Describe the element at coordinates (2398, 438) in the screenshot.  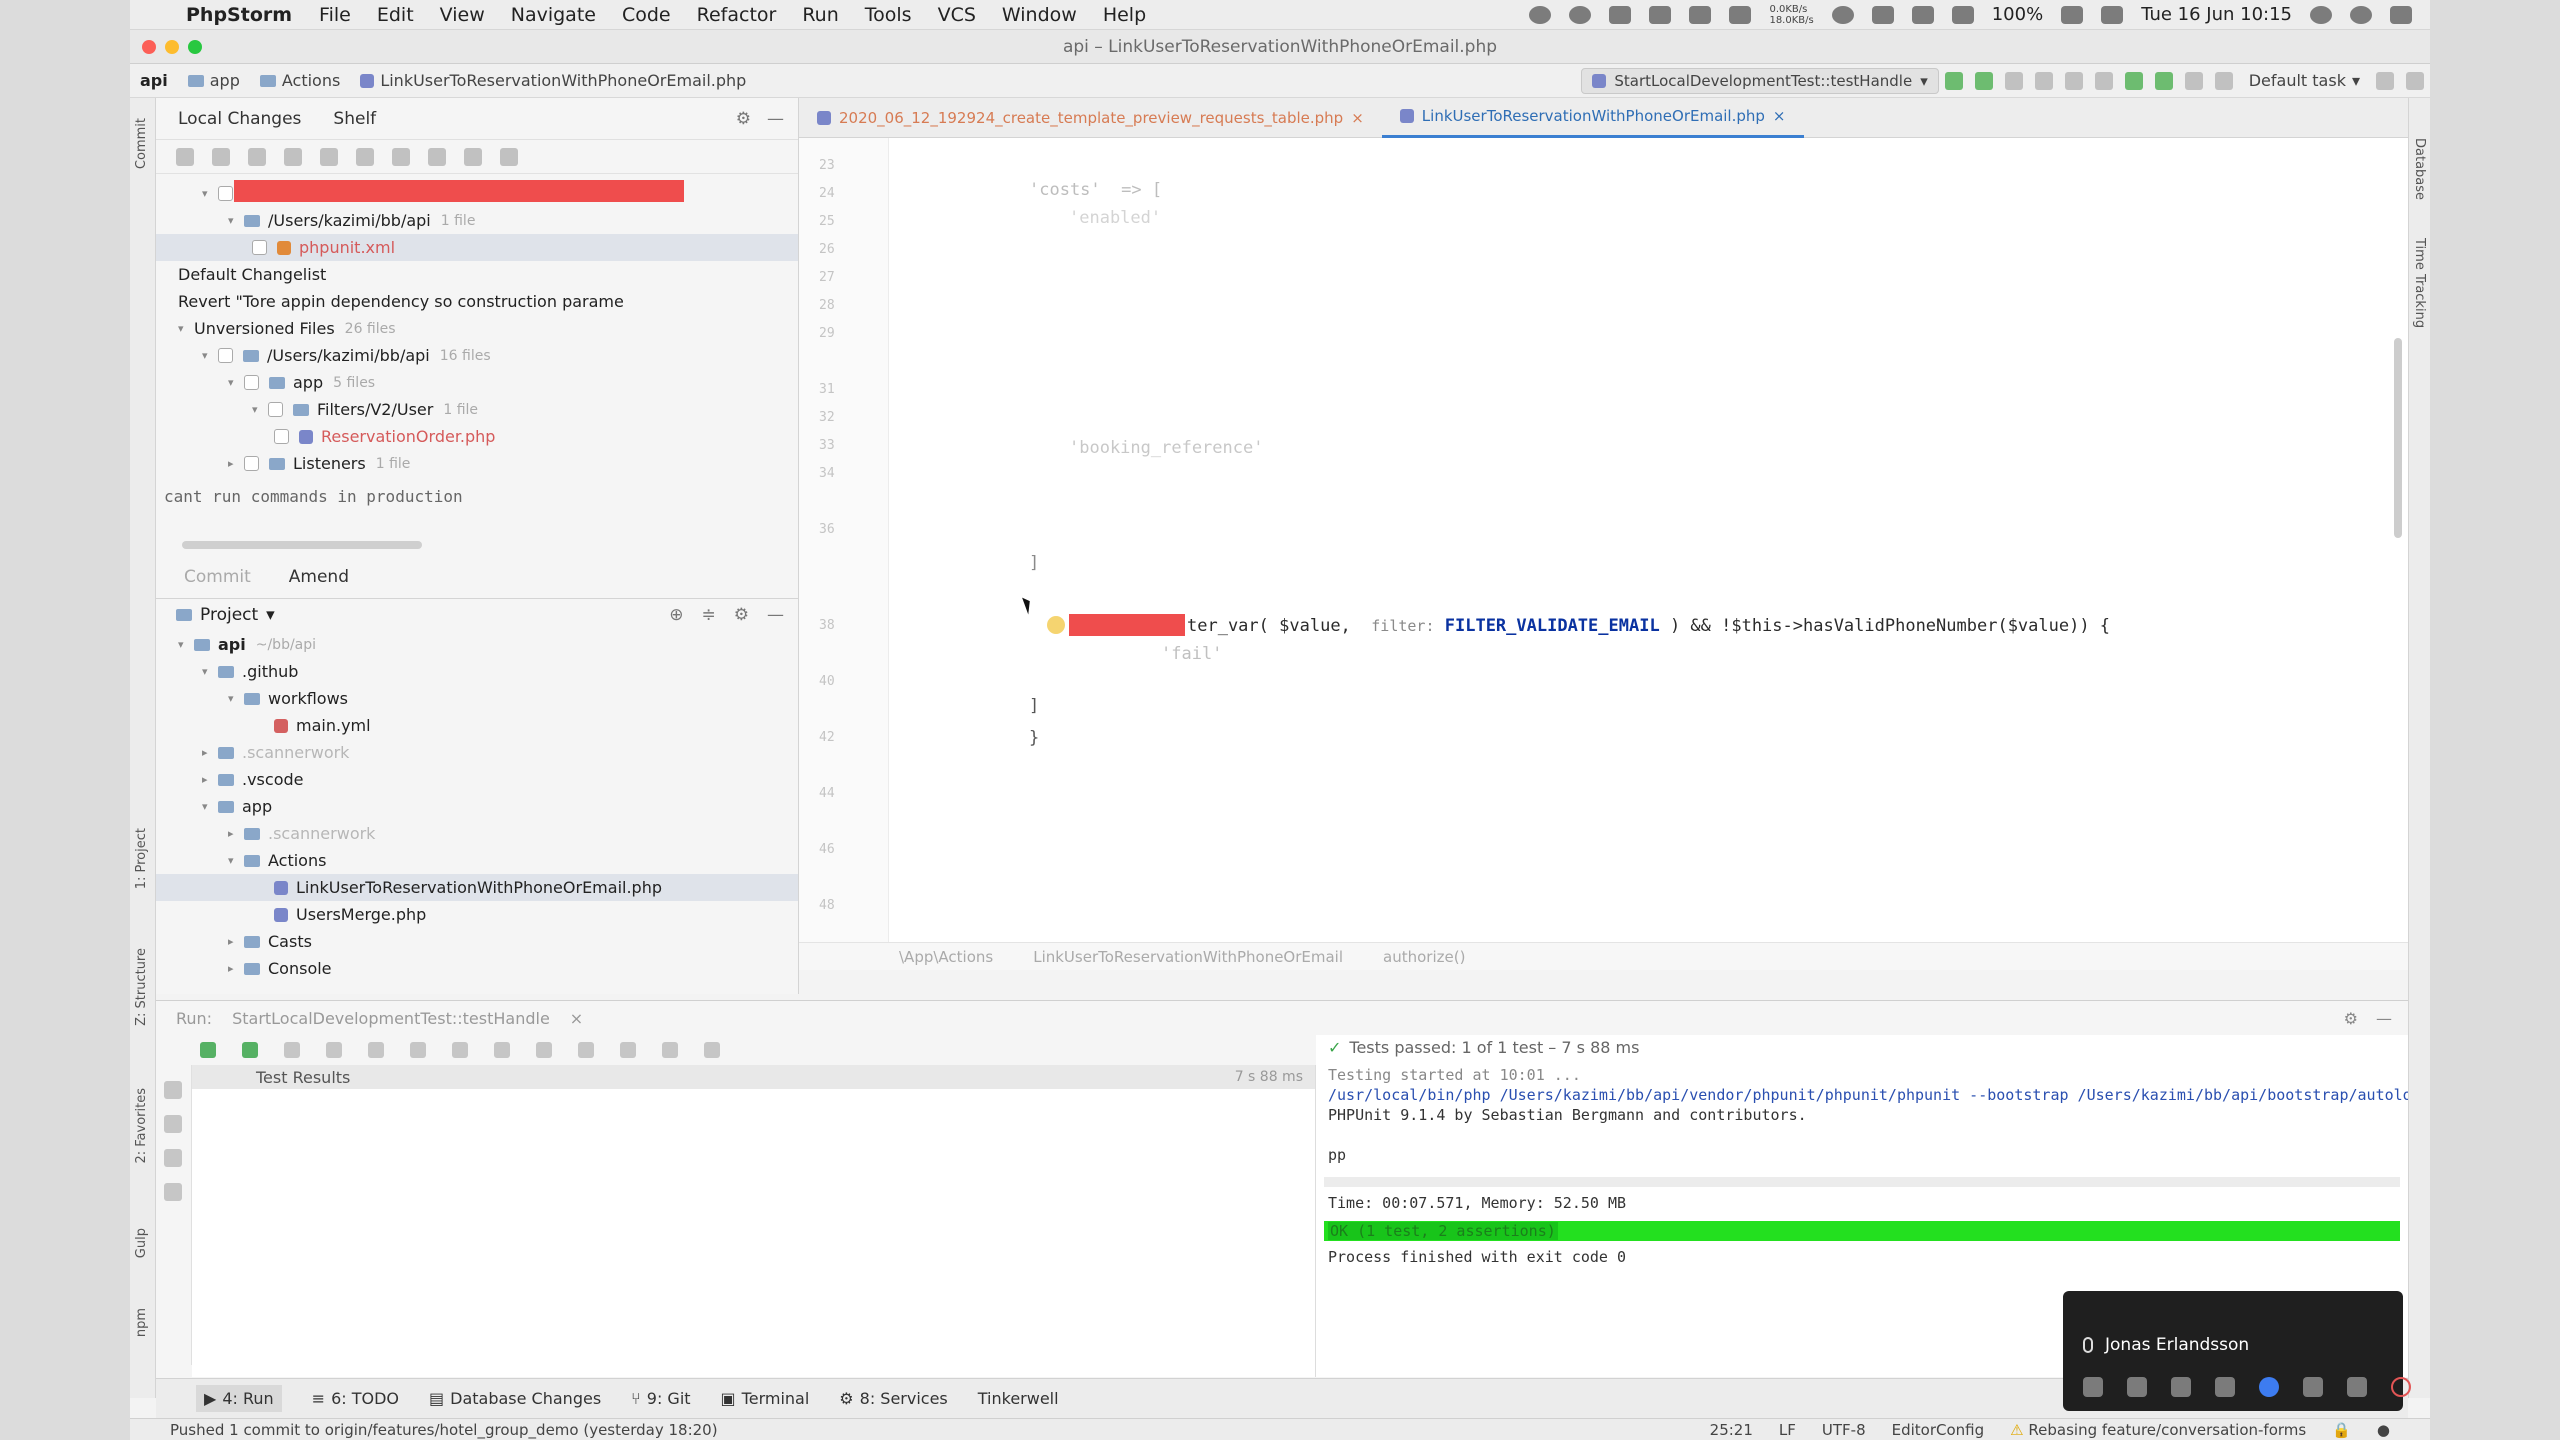
I see `editor-scrollbar` at that location.